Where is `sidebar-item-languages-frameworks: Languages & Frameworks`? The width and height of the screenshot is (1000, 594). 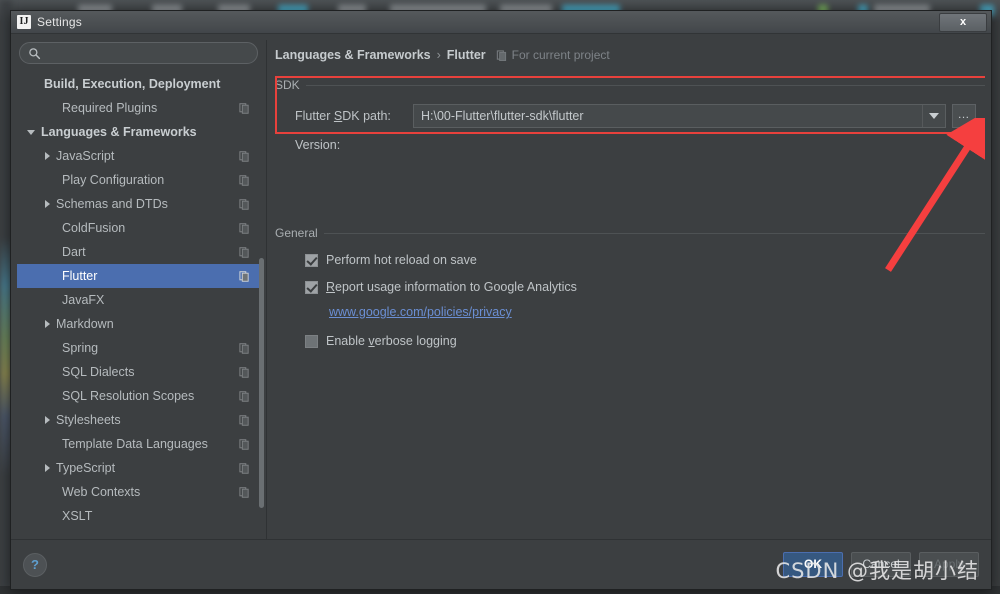
sidebar-item-languages-frameworks: Languages & Frameworks is located at coordinates (138, 132).